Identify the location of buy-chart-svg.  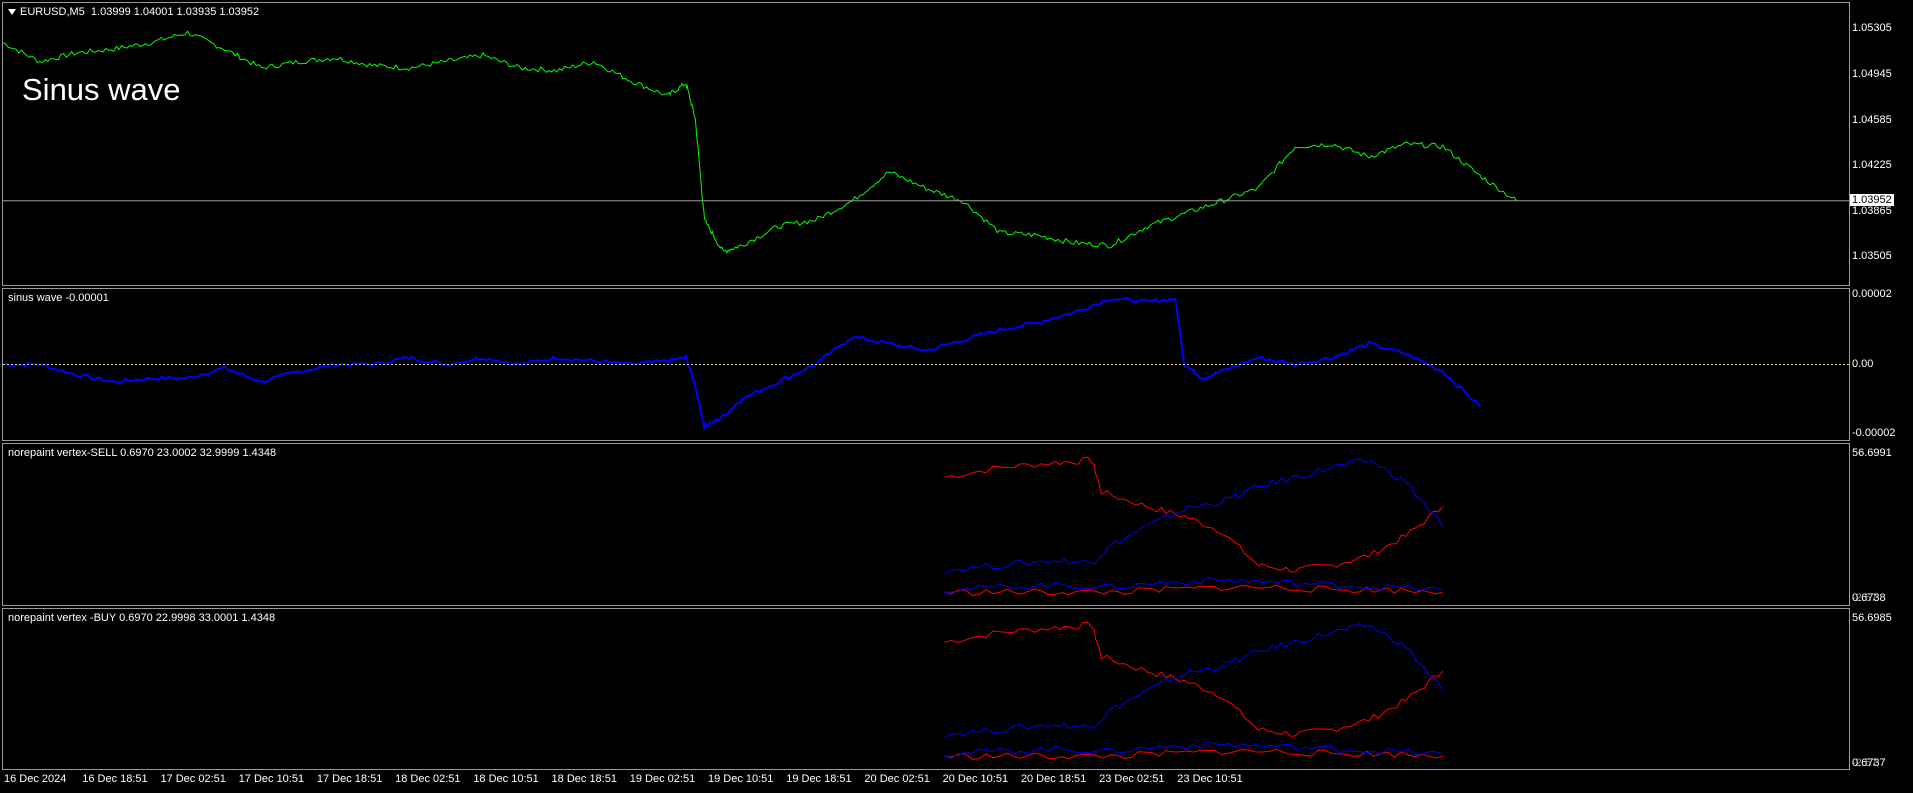
(1194, 690).